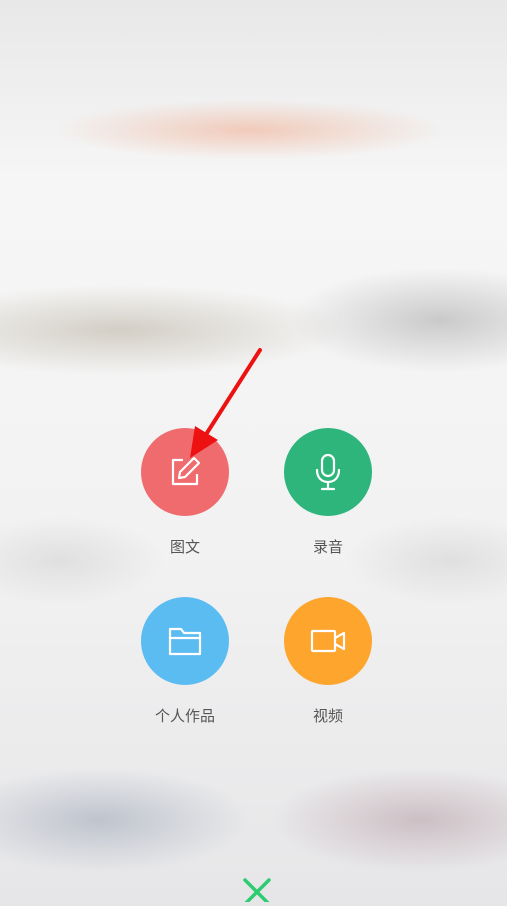 This screenshot has width=507, height=906. I want to click on folder-icon, so click(185, 641).